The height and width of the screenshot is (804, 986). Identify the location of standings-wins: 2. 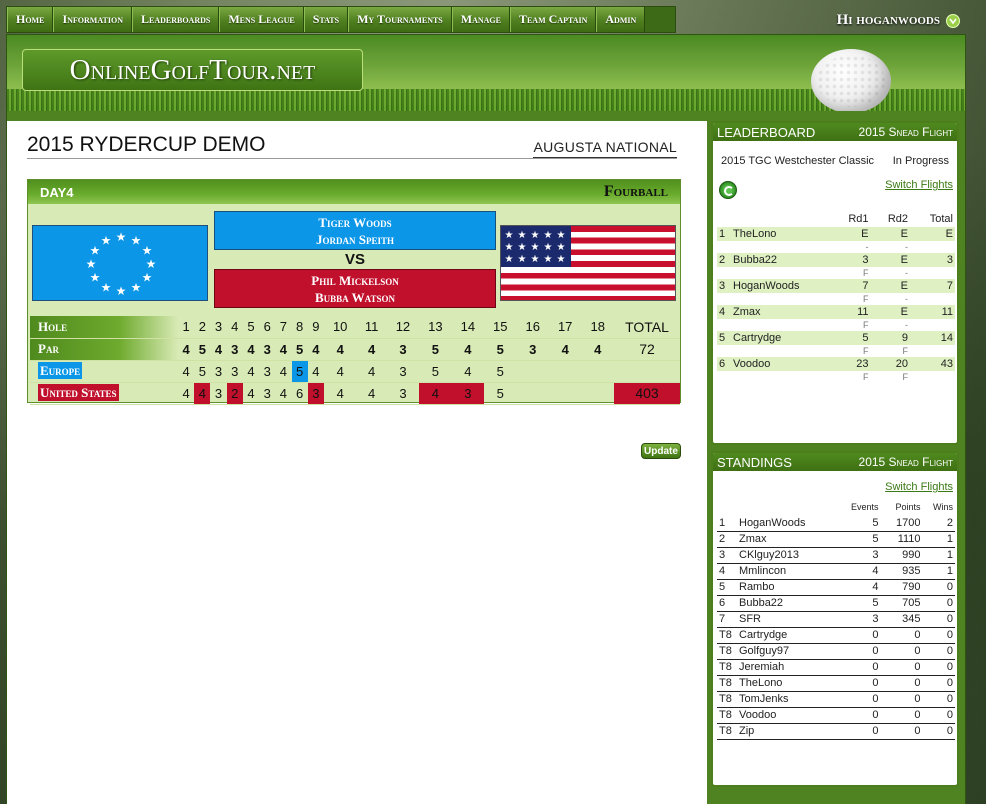
(938, 523).